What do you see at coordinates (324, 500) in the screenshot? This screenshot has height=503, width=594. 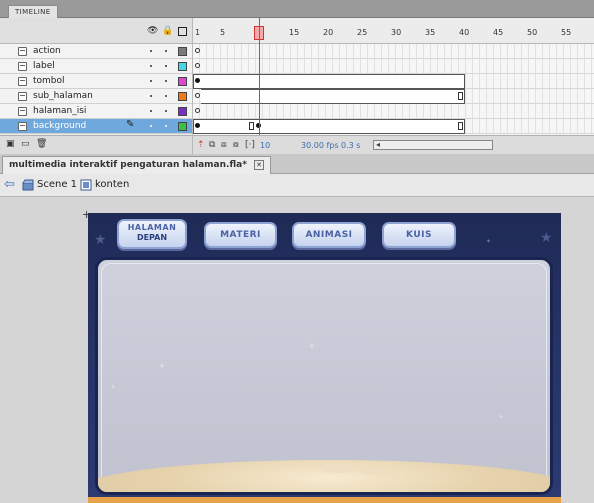 I see `stage-bottom-edge` at bounding box center [324, 500].